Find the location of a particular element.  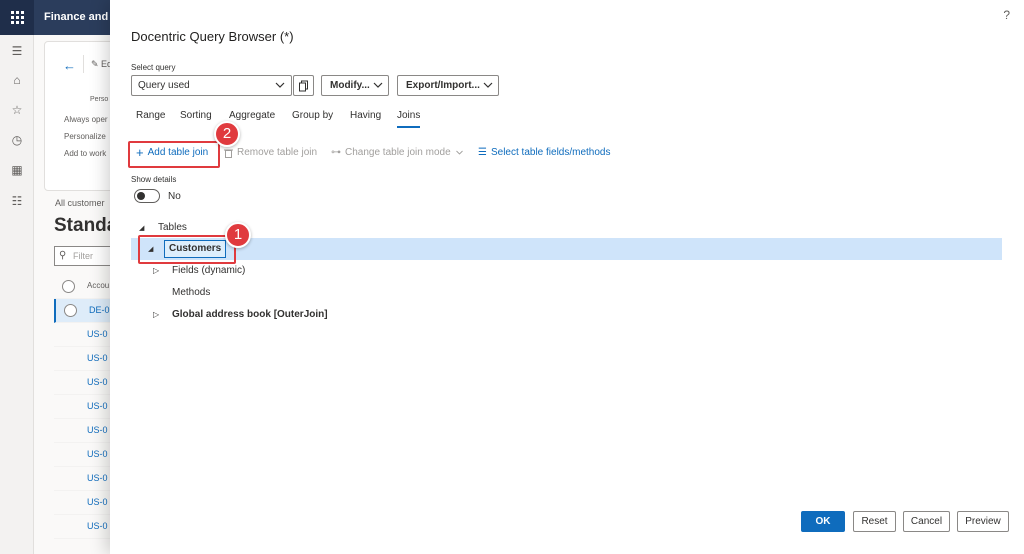

change-join-mode-button: ⊶ Change table join mode is located at coordinates (397, 152).